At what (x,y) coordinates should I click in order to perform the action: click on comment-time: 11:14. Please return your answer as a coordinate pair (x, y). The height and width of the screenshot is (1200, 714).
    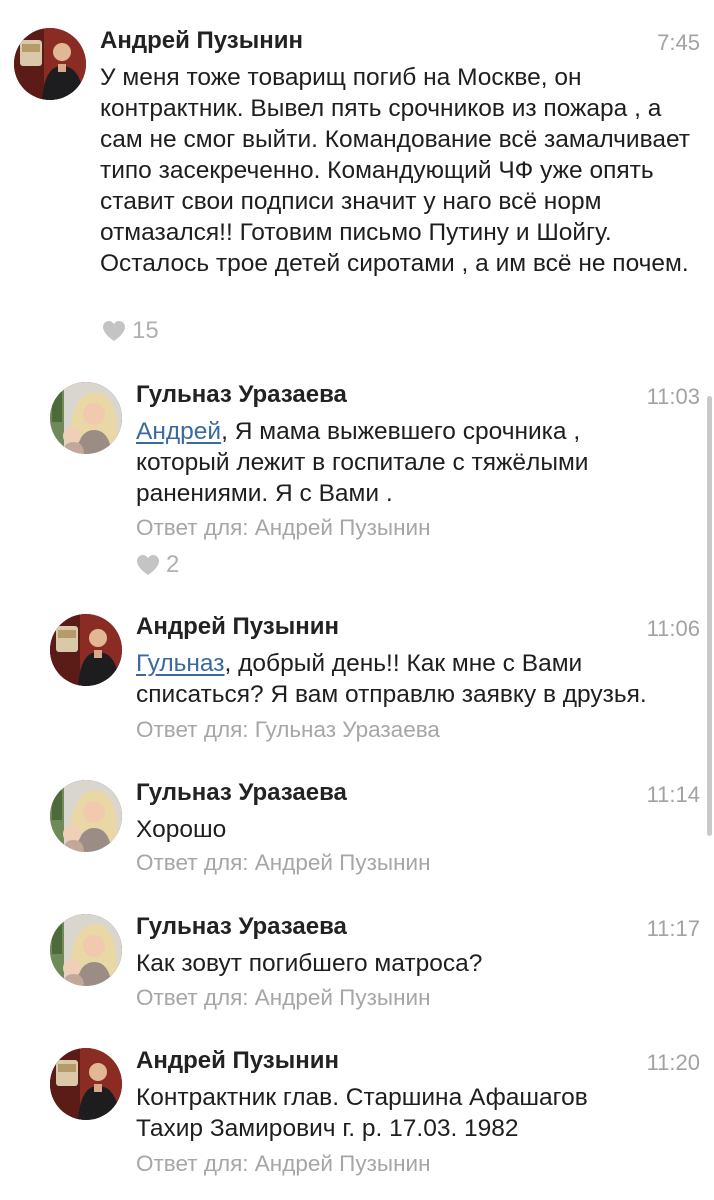
    Looking at the image, I should click on (673, 794).